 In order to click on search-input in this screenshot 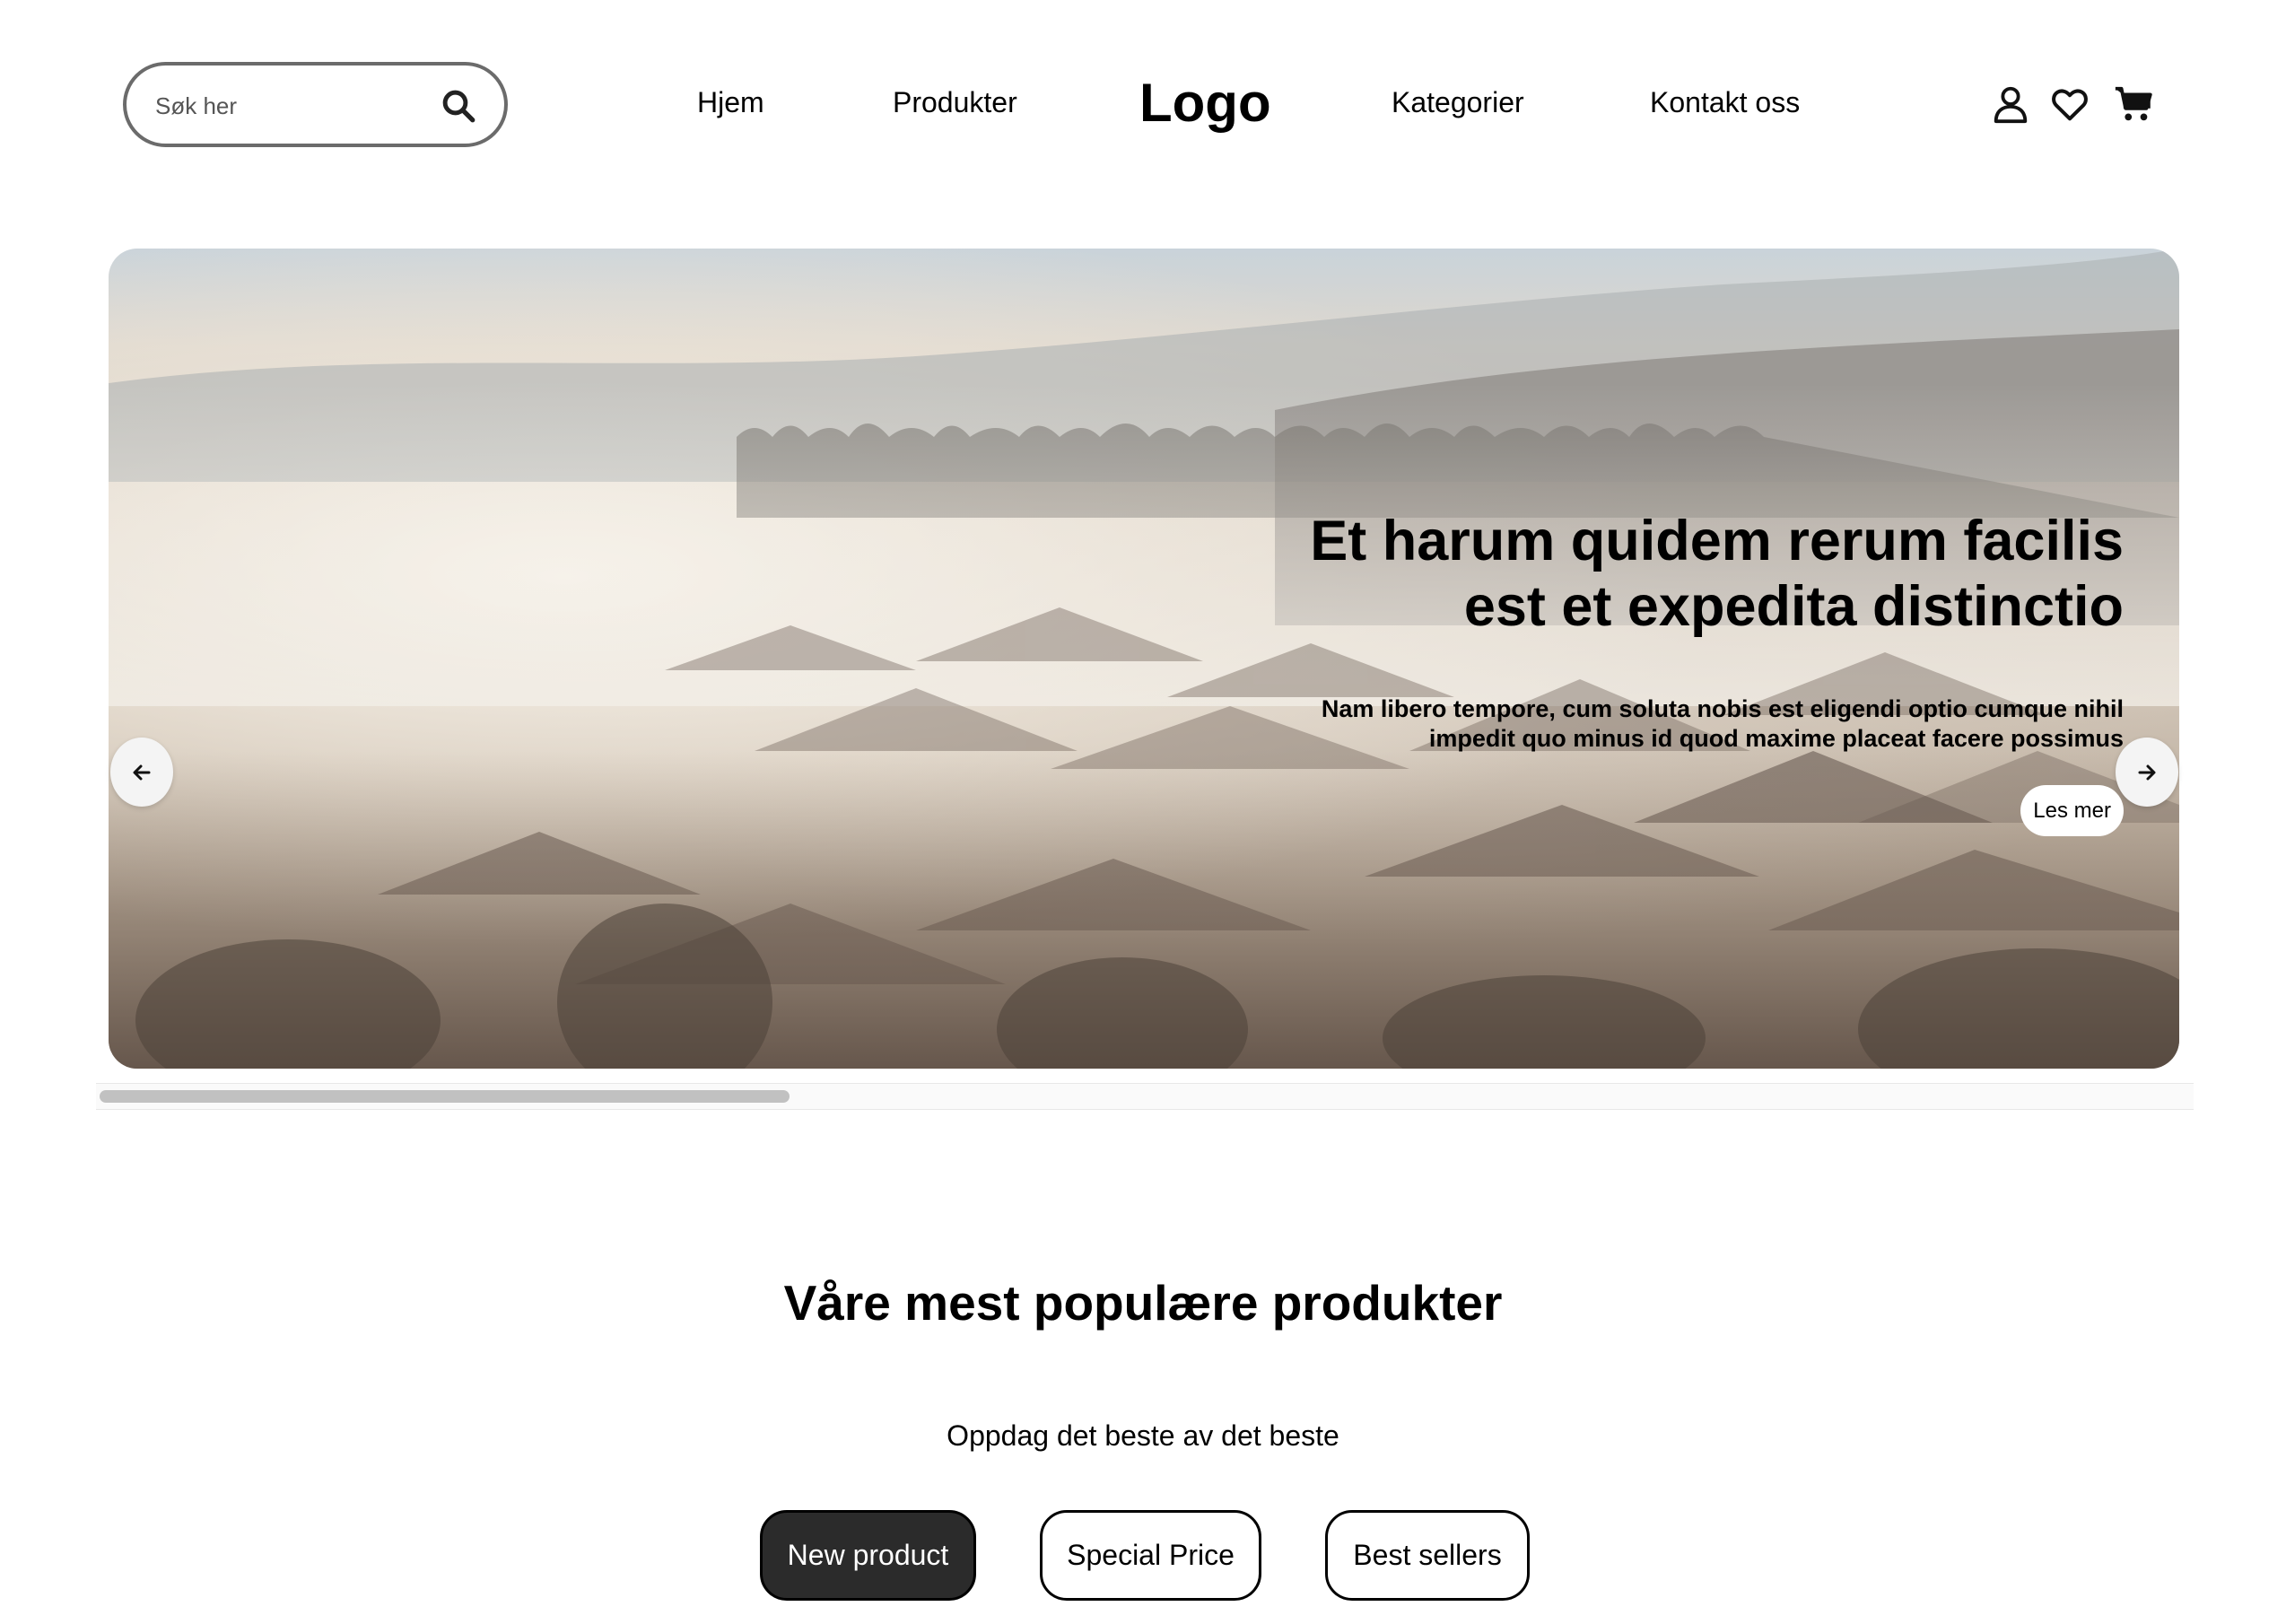, I will do `click(289, 106)`.